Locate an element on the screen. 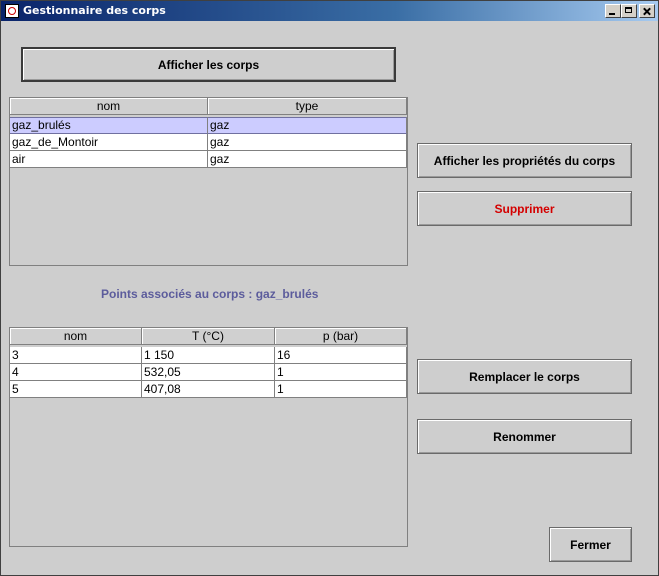 The width and height of the screenshot is (659, 576). bodies-table-header: nom type is located at coordinates (208, 106).